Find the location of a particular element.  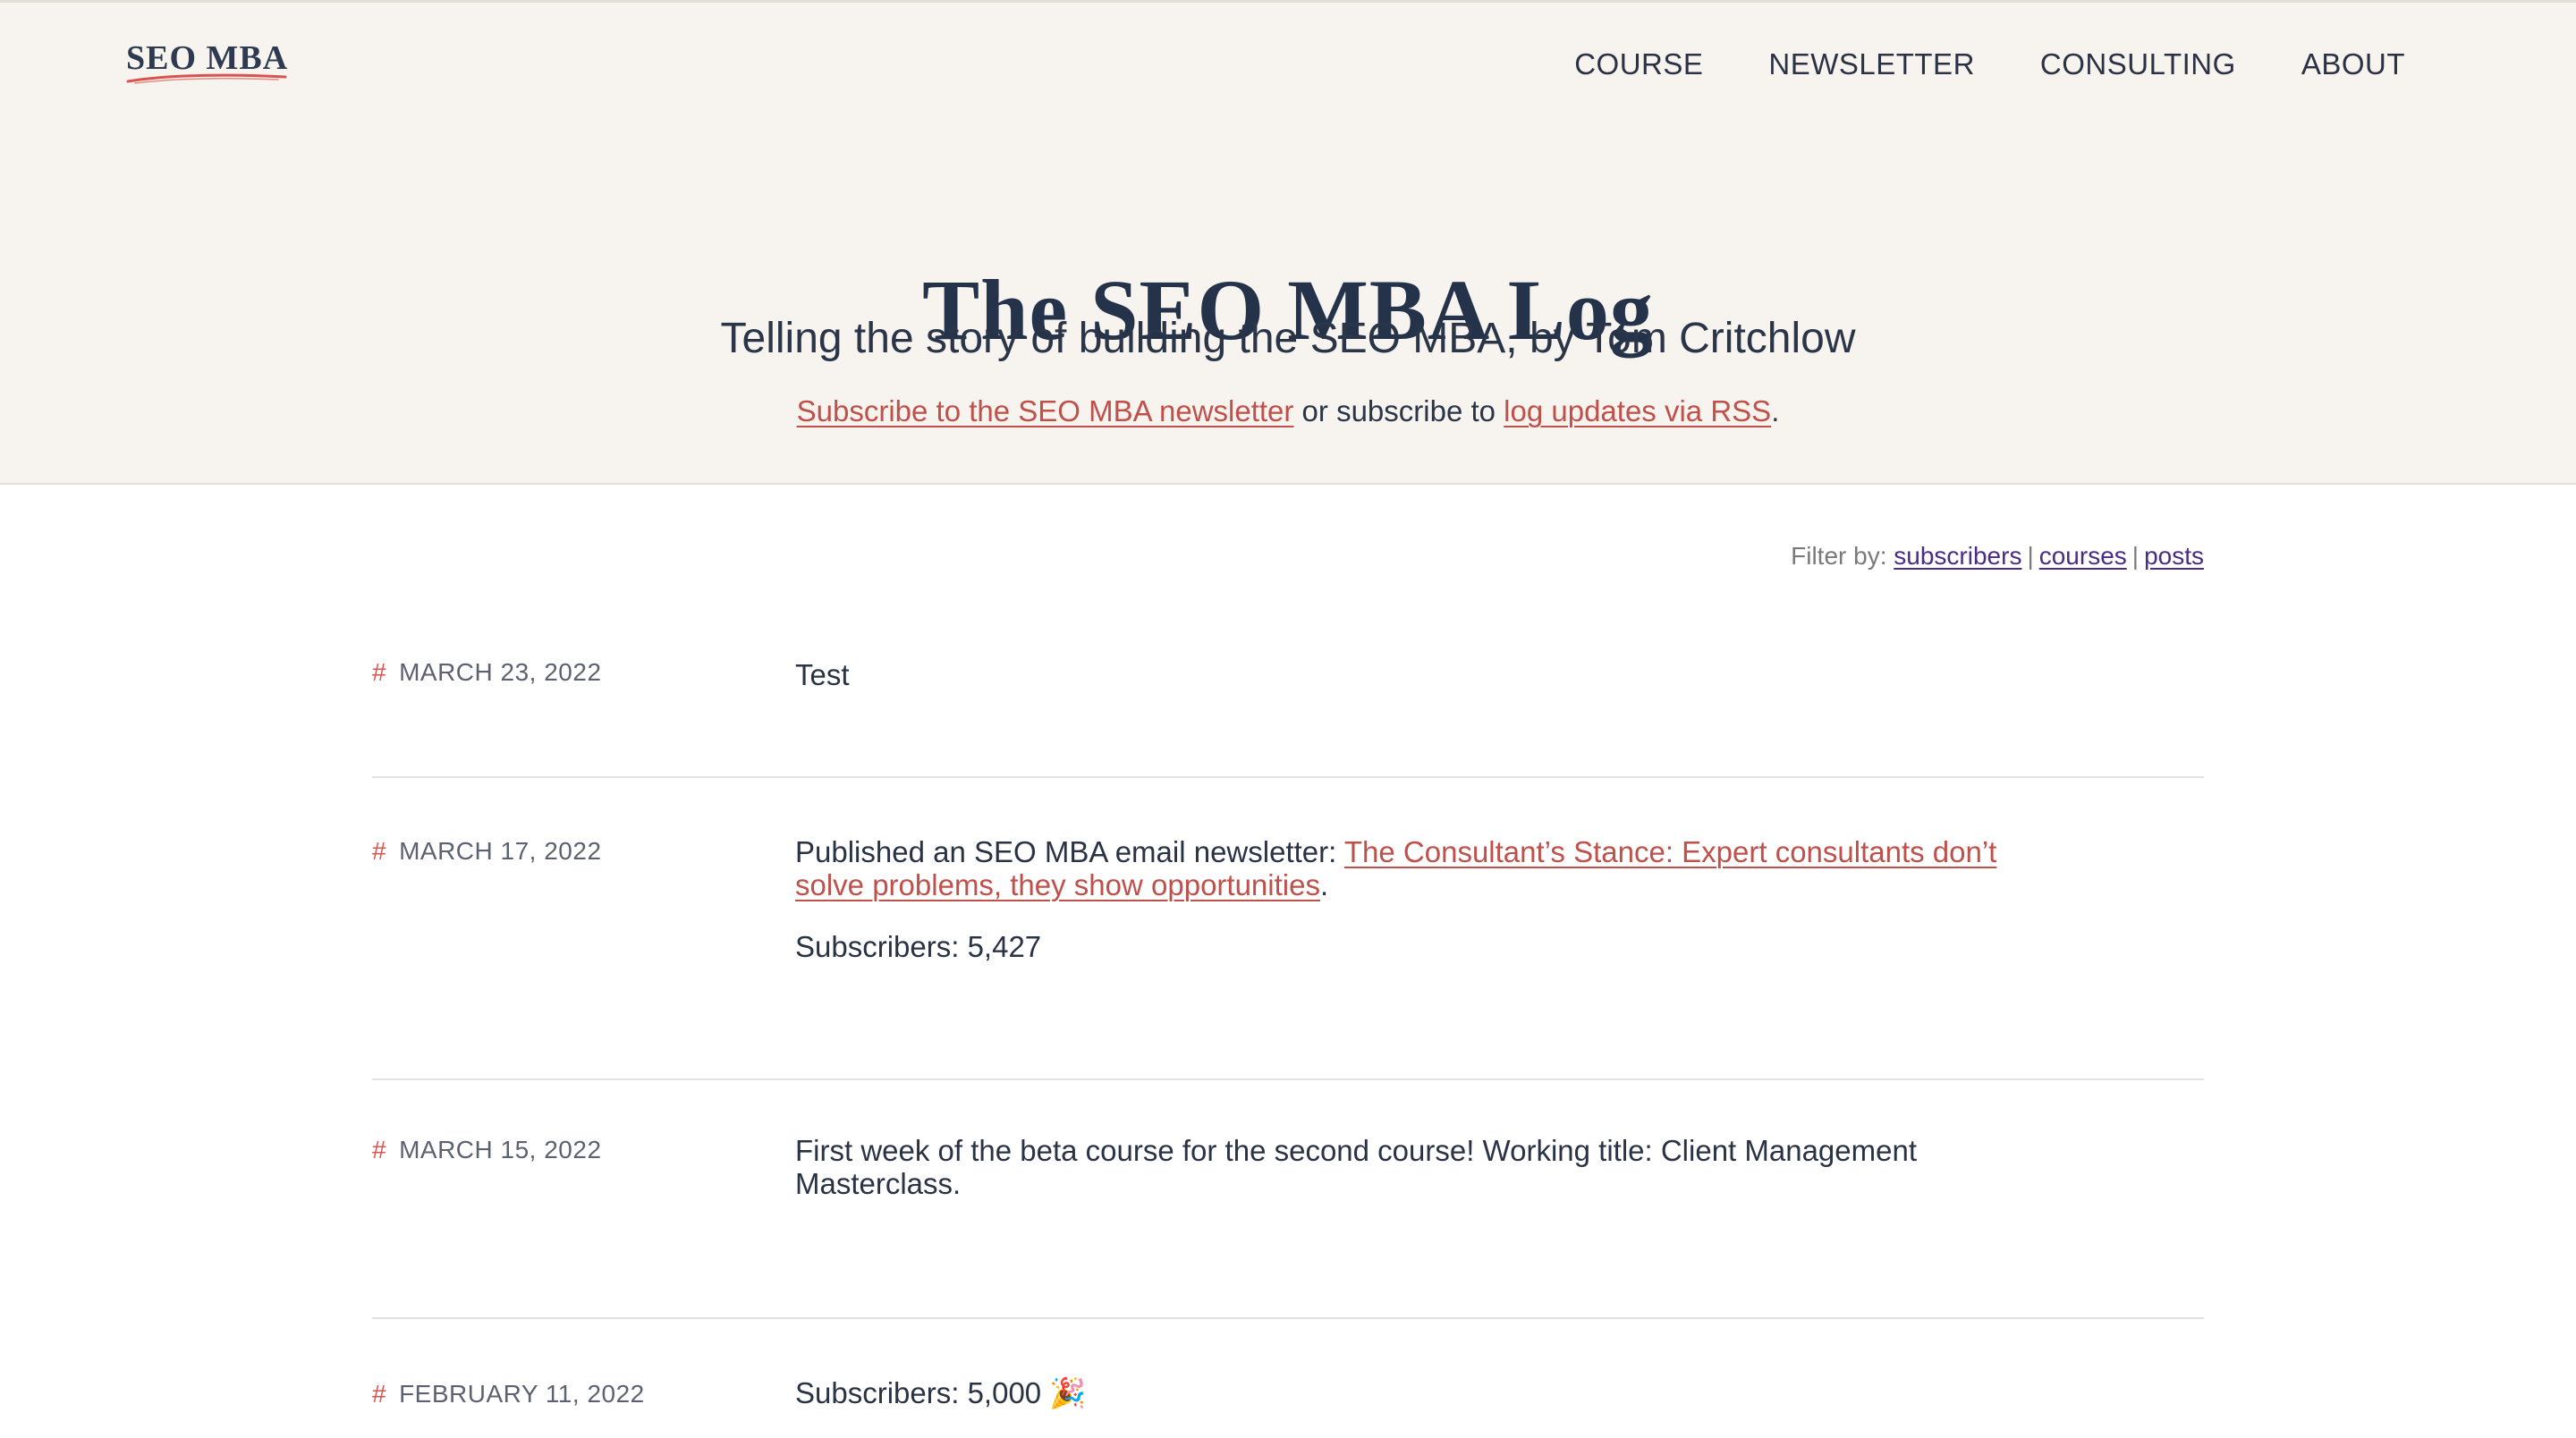

logo-underline-swoosh is located at coordinates (206, 78).